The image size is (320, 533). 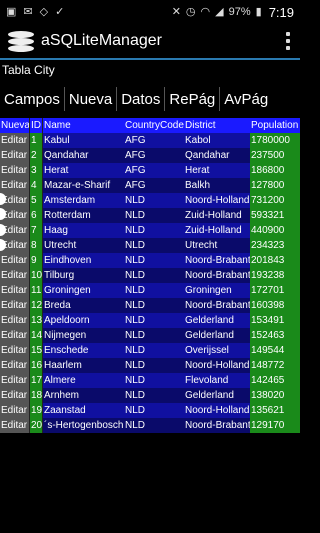 I want to click on cell-id: 7, so click(x=36, y=230).